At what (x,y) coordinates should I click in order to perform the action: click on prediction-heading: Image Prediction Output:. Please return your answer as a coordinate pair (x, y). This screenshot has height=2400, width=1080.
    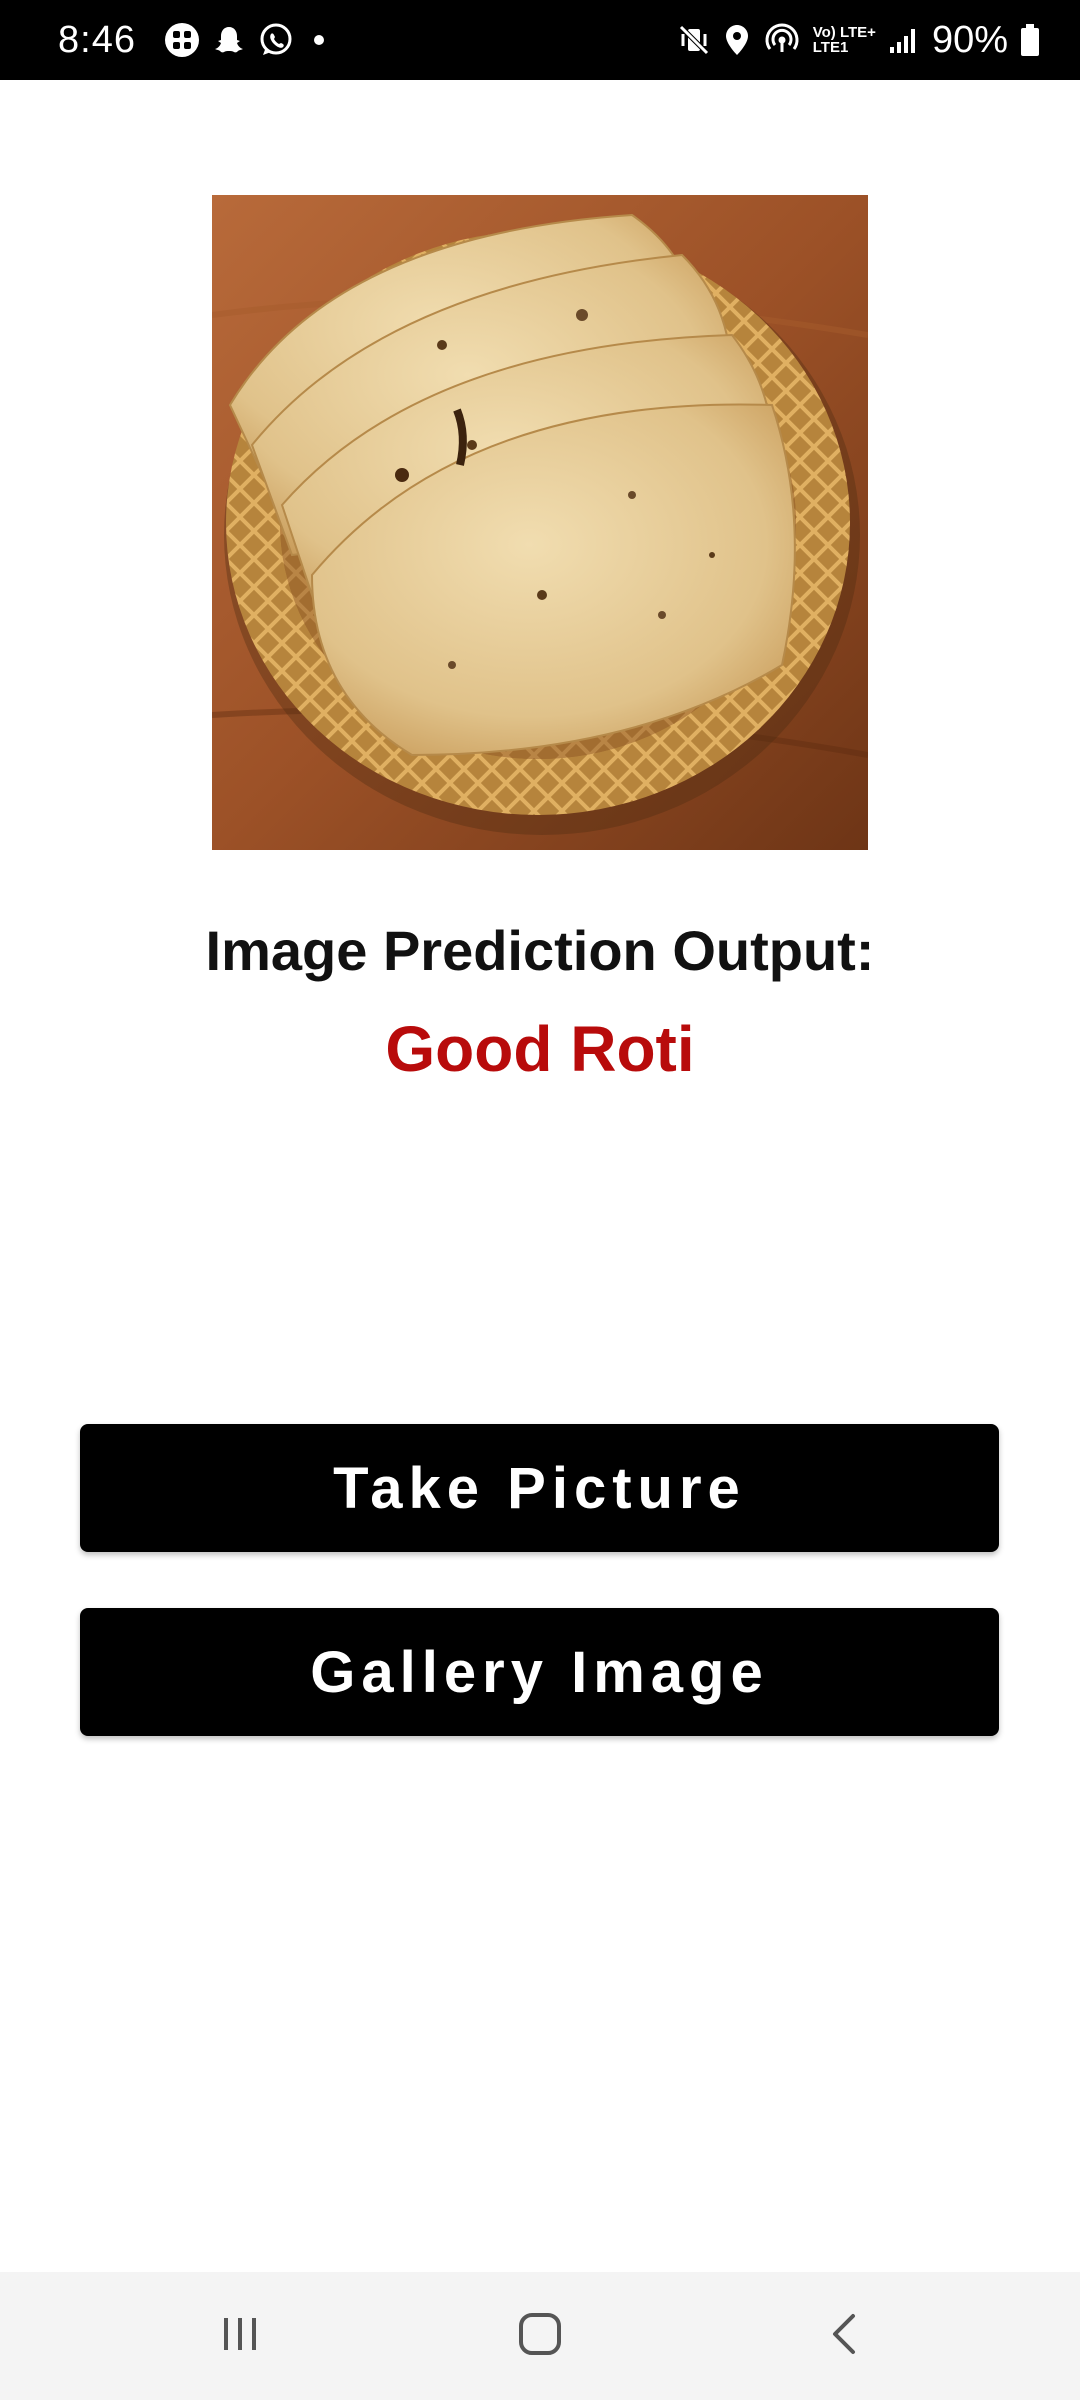
    Looking at the image, I should click on (540, 950).